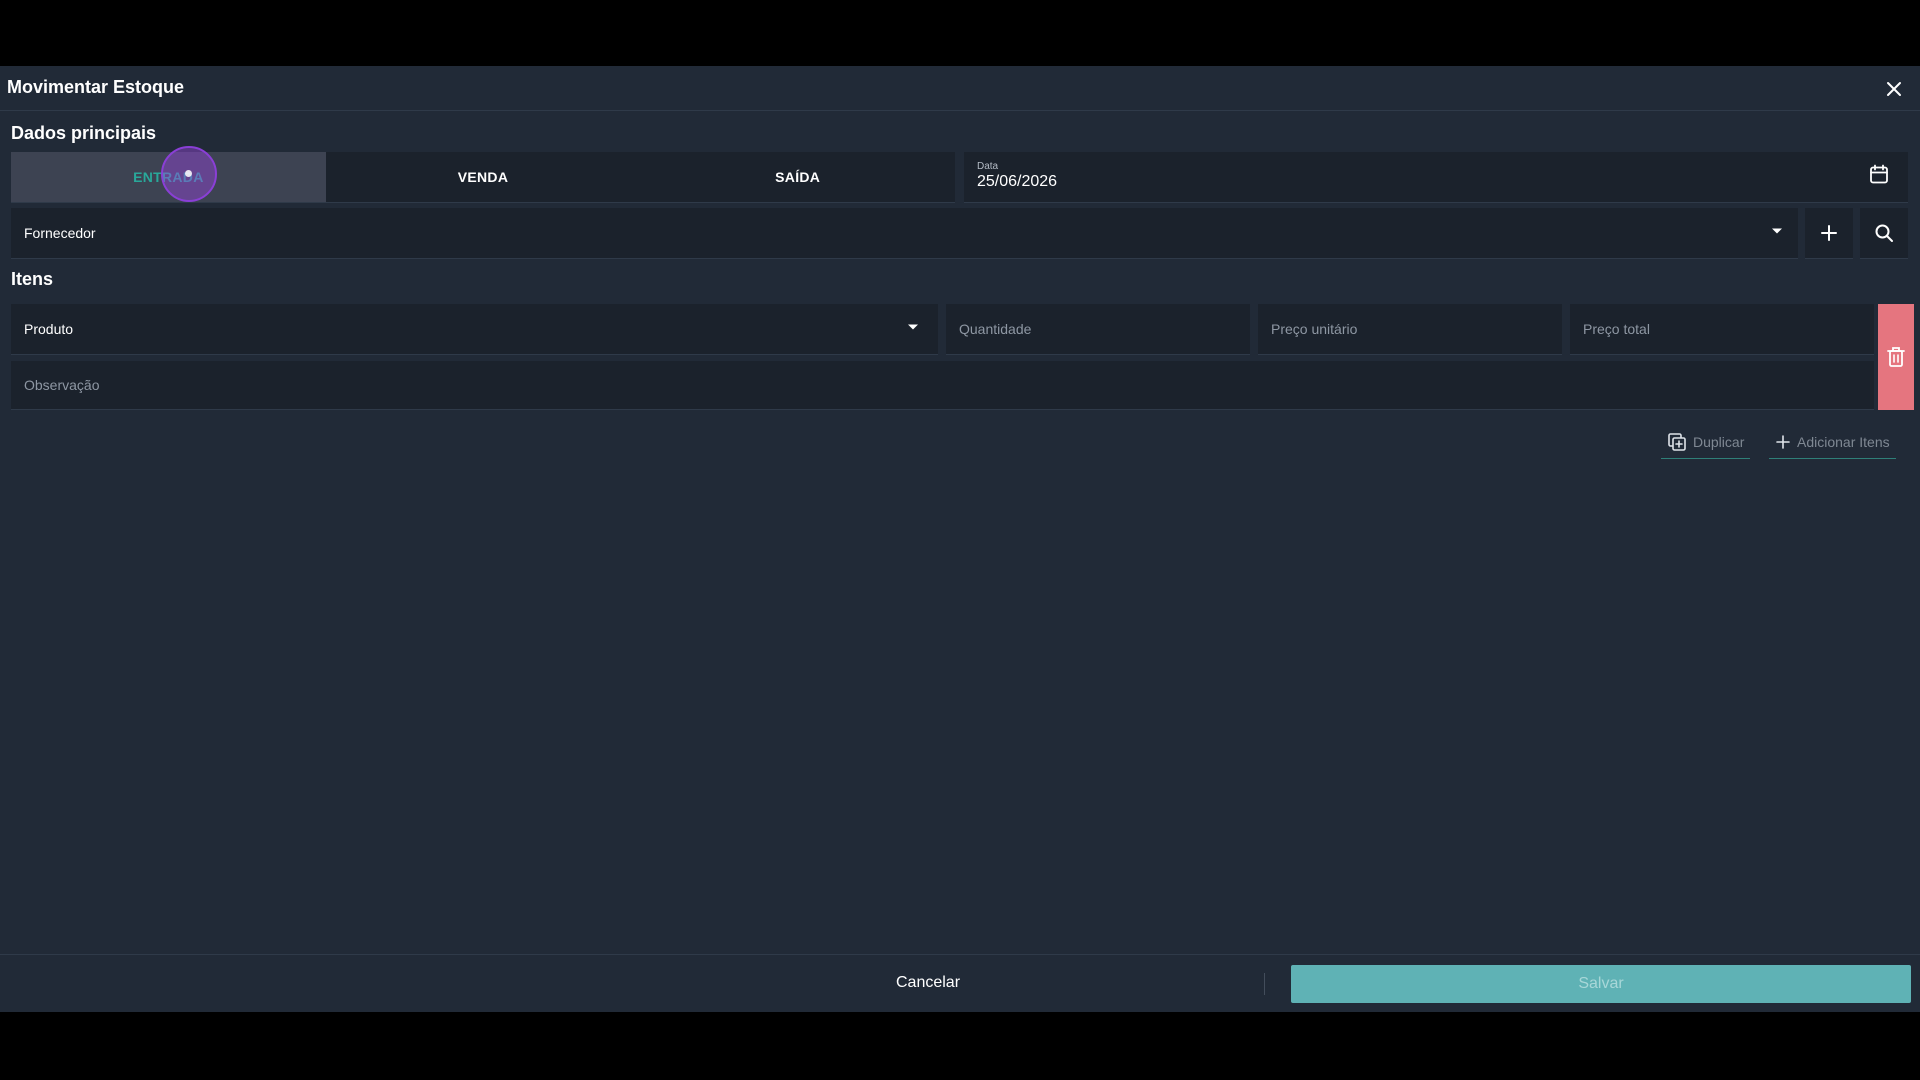  What do you see at coordinates (1017, 181) in the screenshot?
I see `date-value: 25/06/2026` at bounding box center [1017, 181].